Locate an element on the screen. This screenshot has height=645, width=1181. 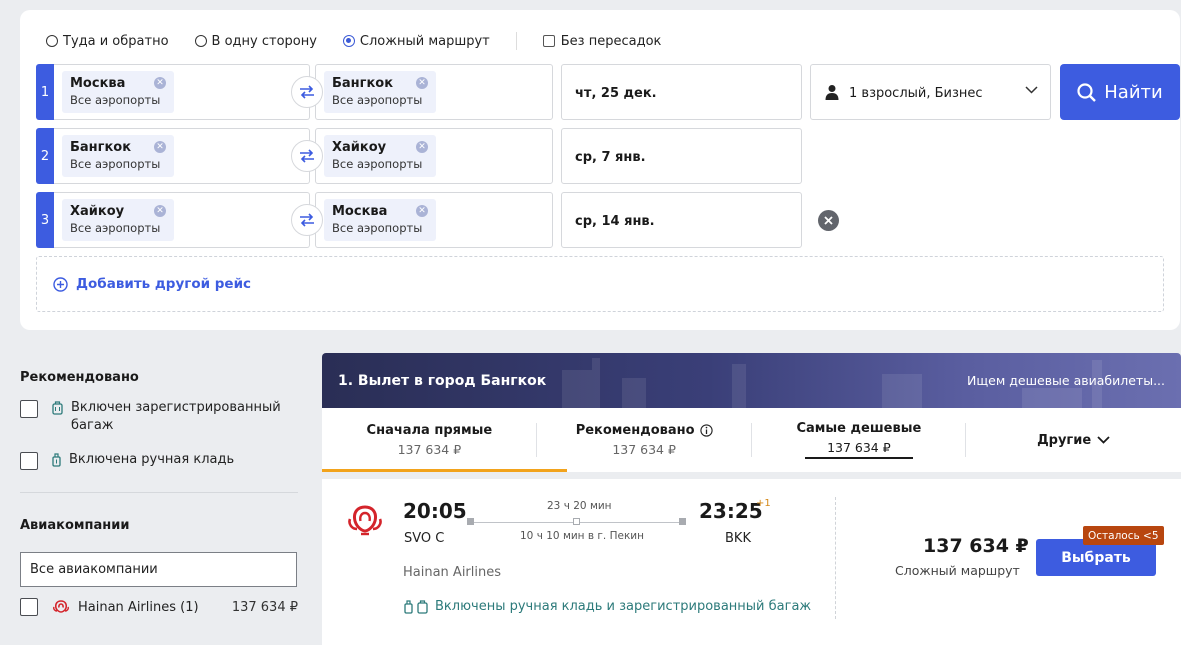
hainan-logo-icon is located at coordinates (61, 606).